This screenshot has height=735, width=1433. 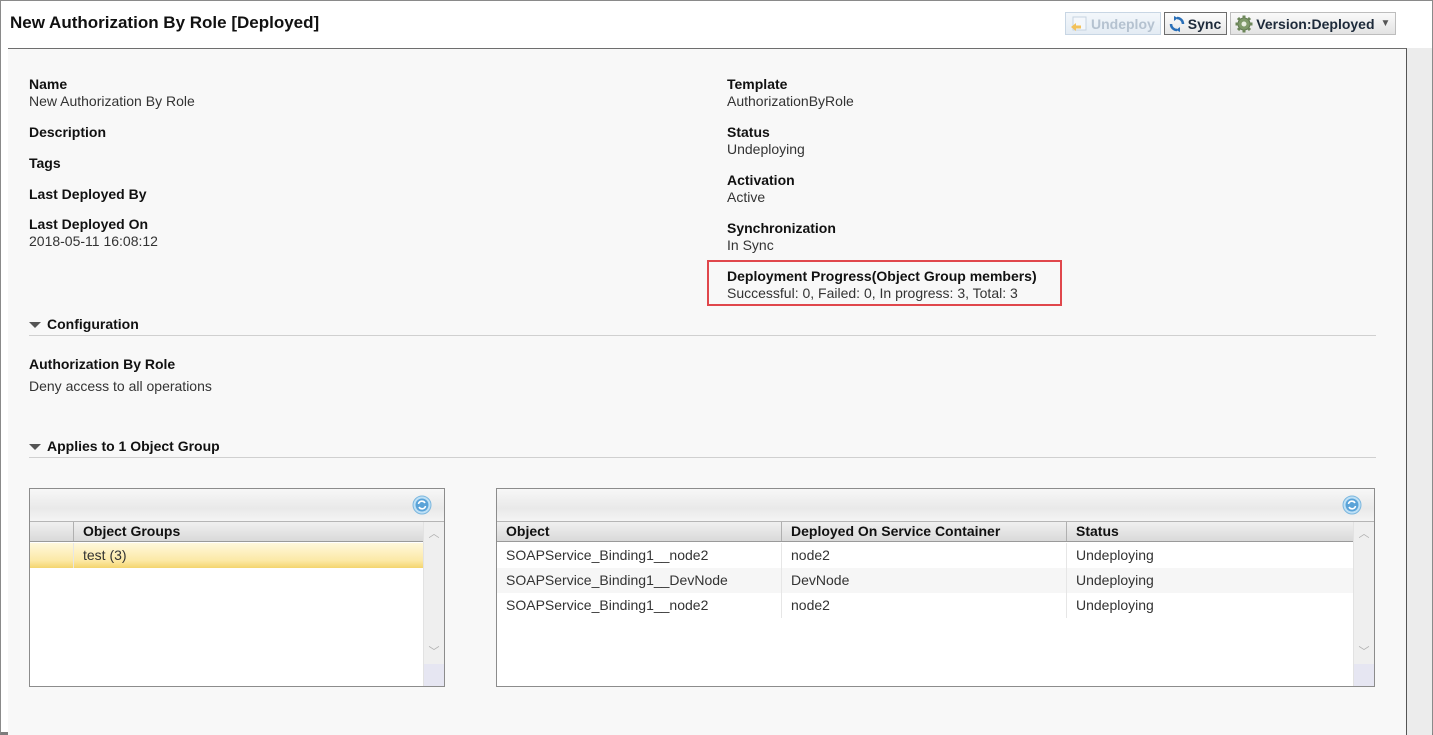 I want to click on field-label: Name, so click(x=48, y=84).